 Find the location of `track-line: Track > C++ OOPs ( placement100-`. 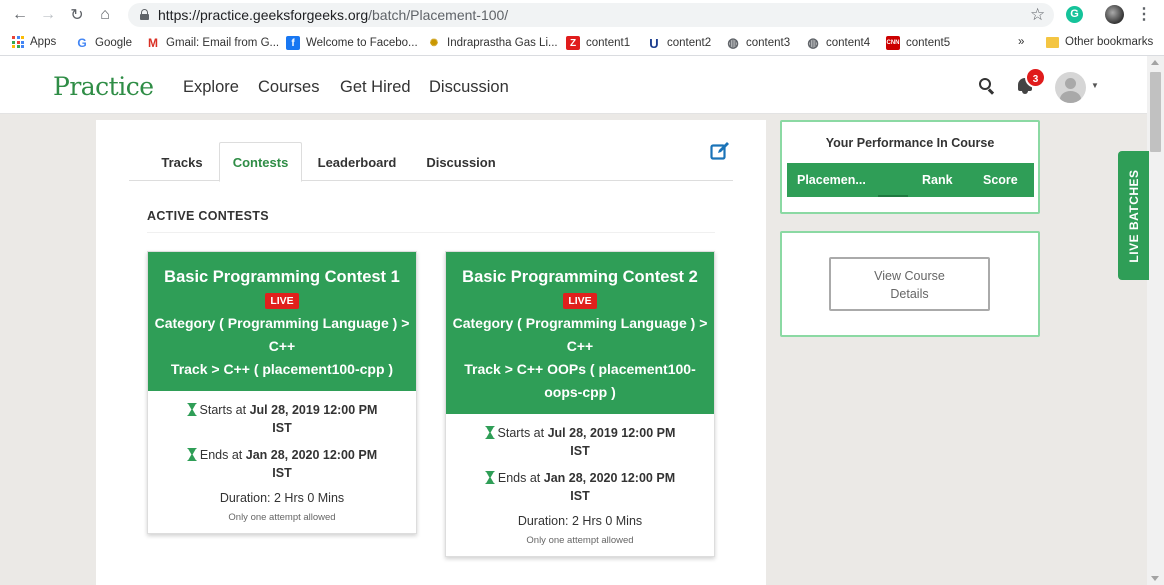

track-line: Track > C++ OOPs ( placement100- is located at coordinates (580, 369).